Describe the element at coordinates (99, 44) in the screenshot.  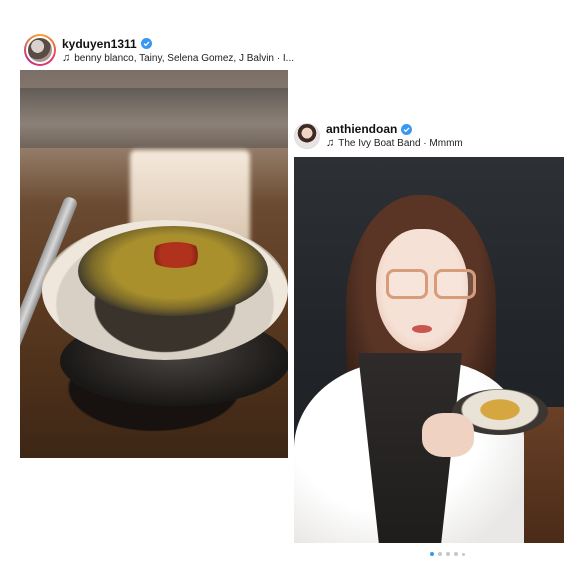
I see `username: kyduyen1311` at that location.